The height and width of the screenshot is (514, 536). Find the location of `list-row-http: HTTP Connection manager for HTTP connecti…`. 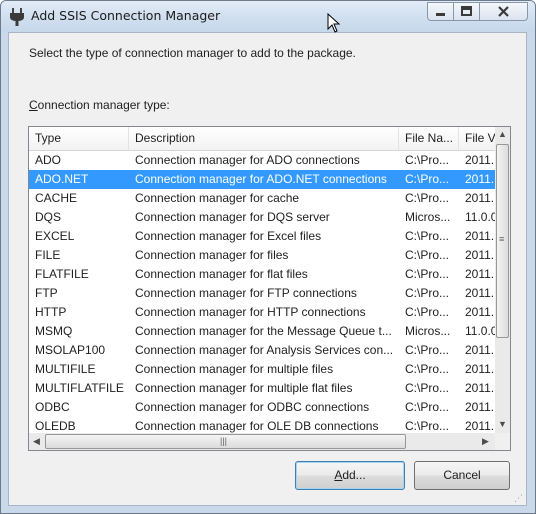

list-row-http: HTTP Connection manager for HTTP connecti… is located at coordinates (262, 312).